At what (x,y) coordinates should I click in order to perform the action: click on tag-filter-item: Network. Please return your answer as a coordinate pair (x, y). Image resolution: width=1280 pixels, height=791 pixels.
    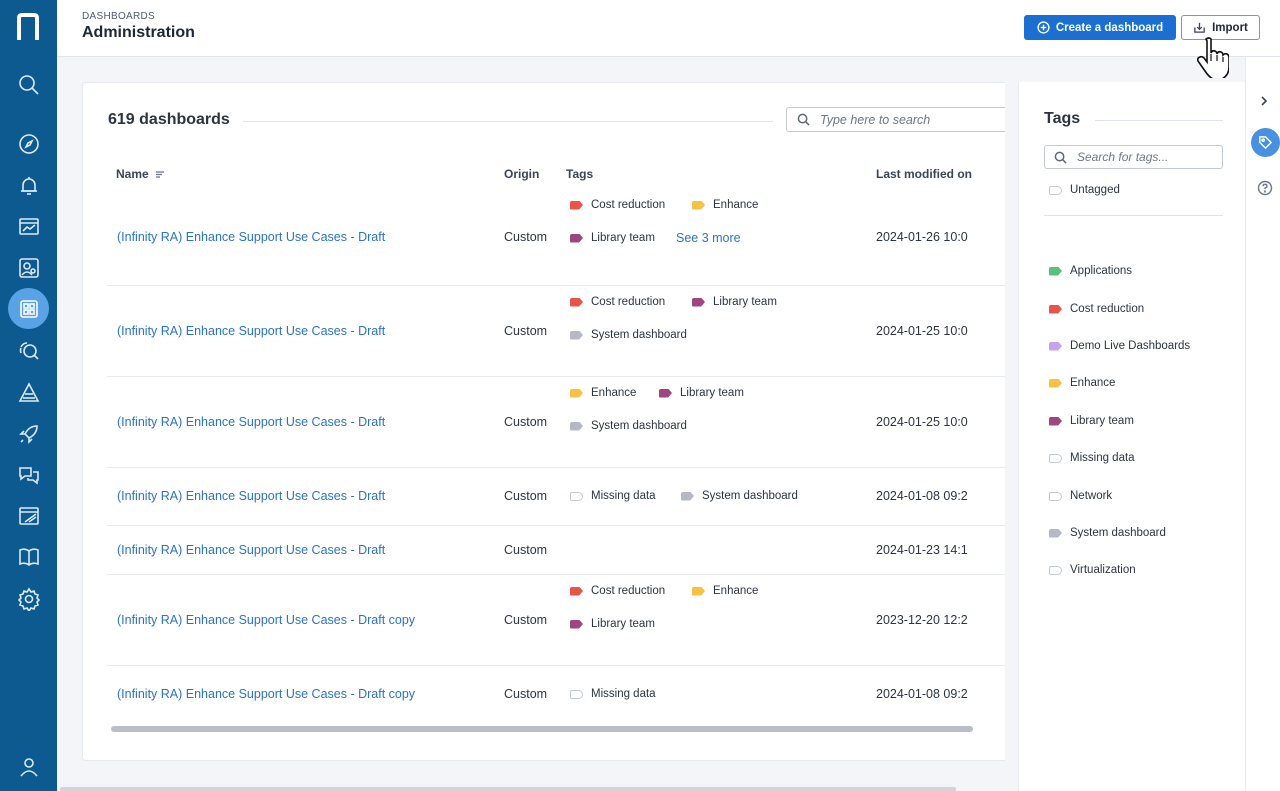
    Looking at the image, I should click on (1080, 496).